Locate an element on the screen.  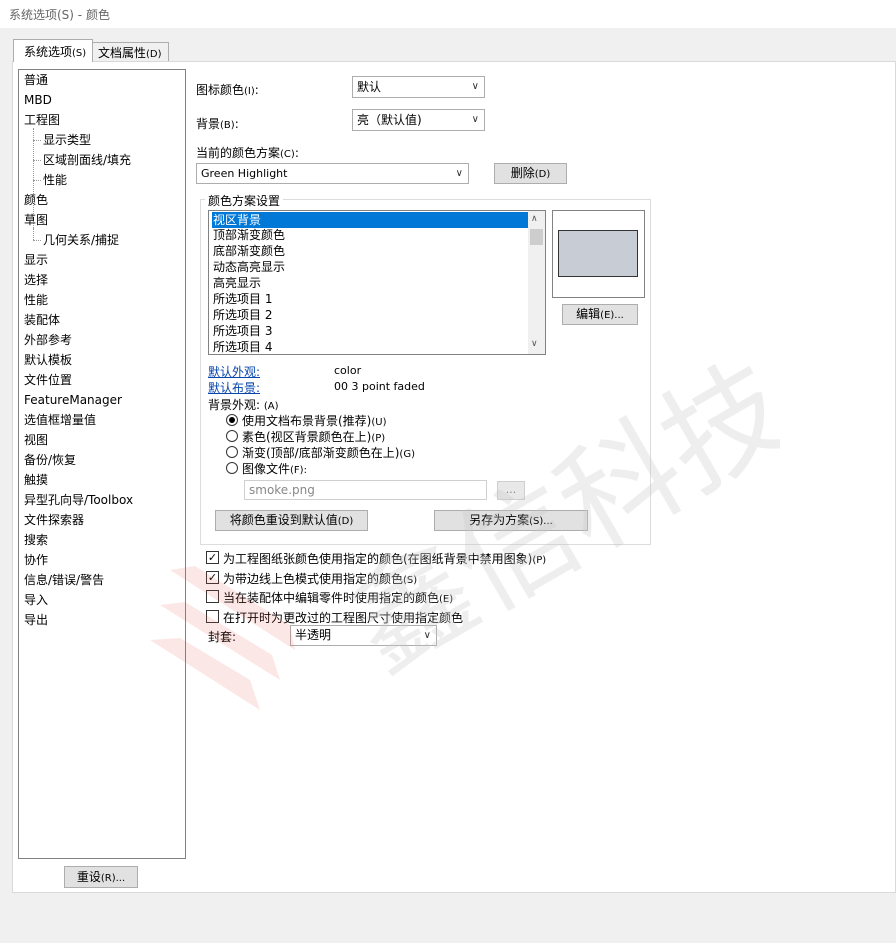
nav-item-featuremanager: FeatureManager is located at coordinates (73, 400).